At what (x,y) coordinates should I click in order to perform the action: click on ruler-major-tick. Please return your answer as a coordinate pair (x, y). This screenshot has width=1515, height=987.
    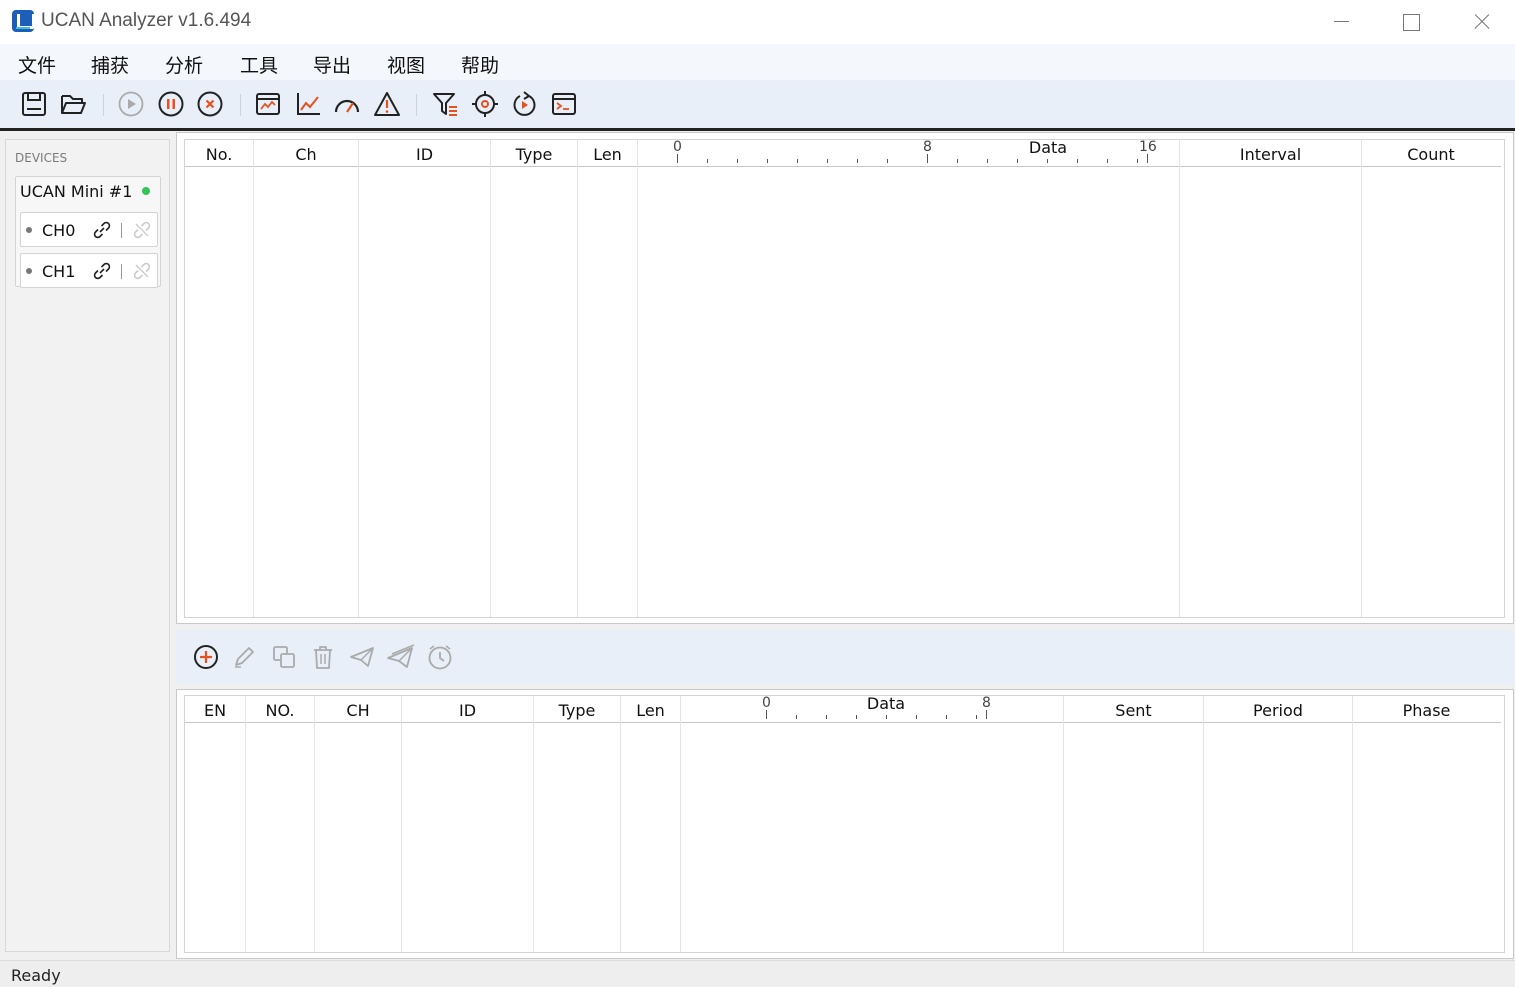
    Looking at the image, I should click on (986, 714).